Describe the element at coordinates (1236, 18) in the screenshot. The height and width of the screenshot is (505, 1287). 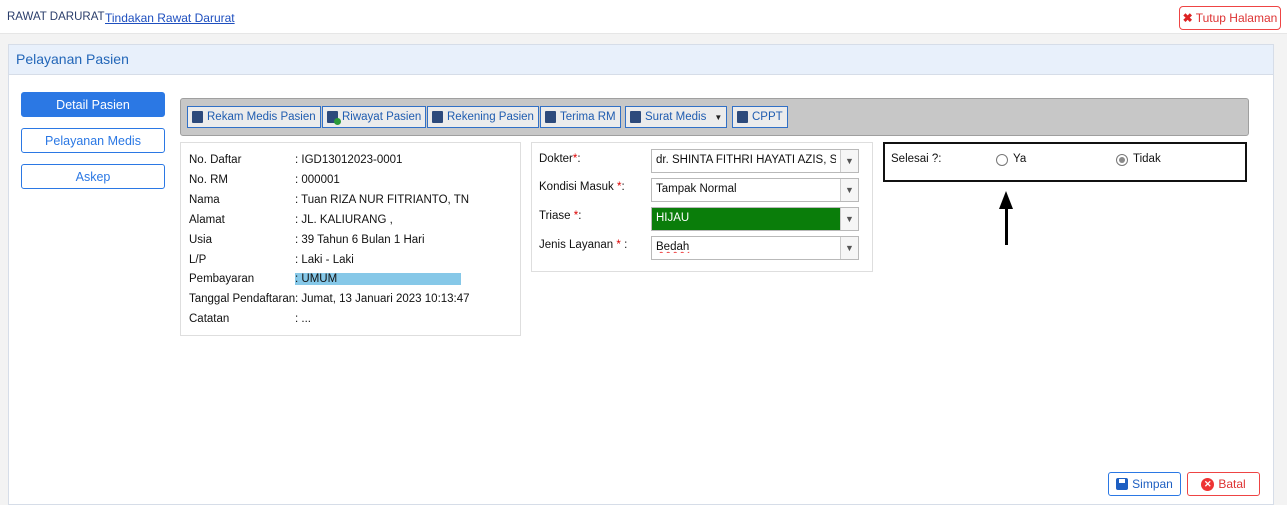
I see `close-page-label: Tutup Halaman` at that location.